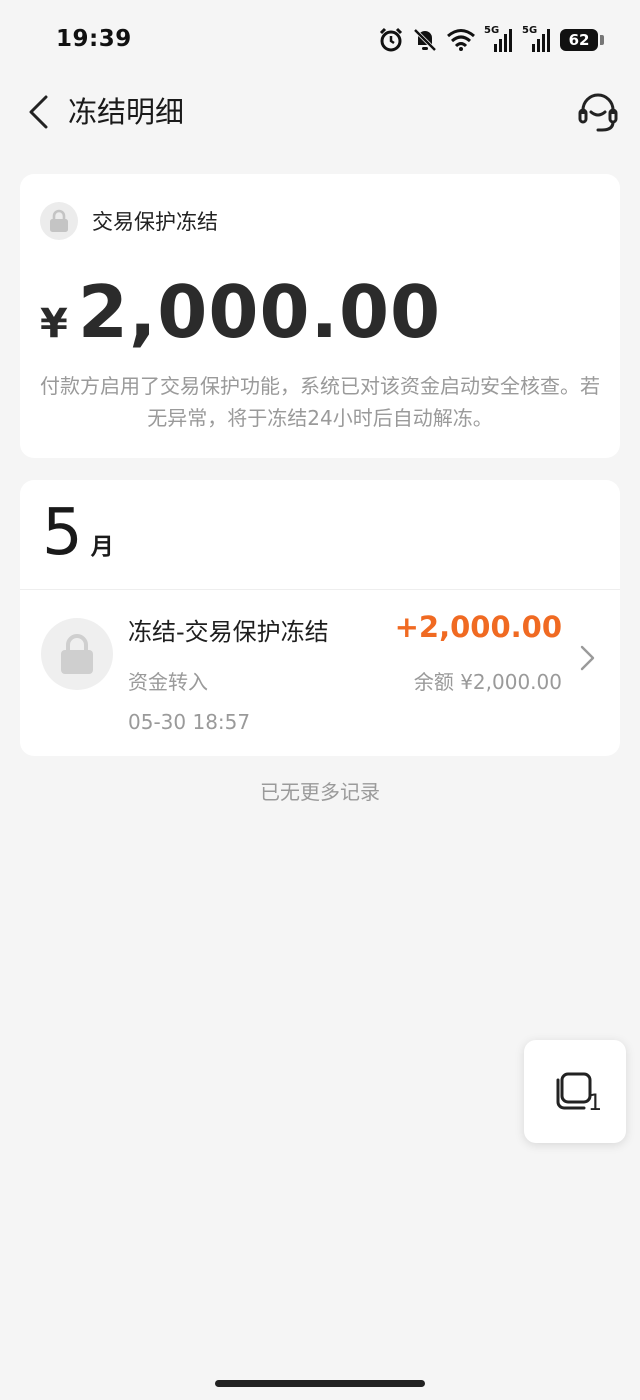 Image resolution: width=640 pixels, height=1400 pixels. I want to click on frozen-amount: ¥ 2,000.00, so click(240, 312).